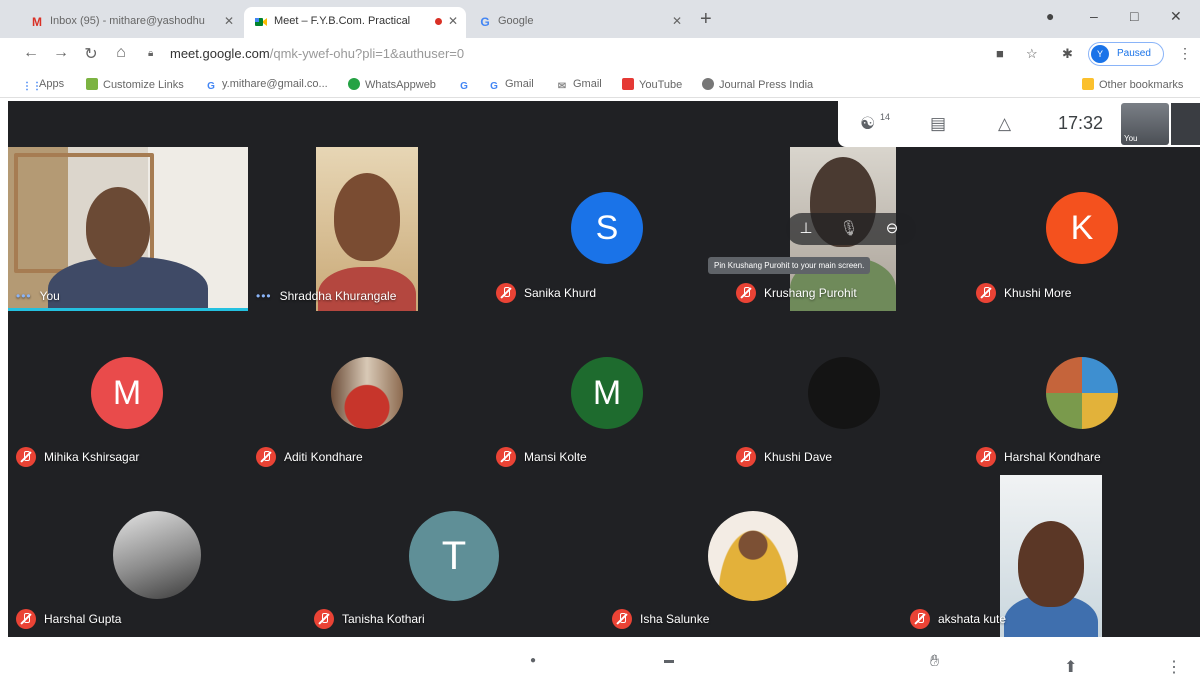 This screenshot has height=681, width=1200. Describe the element at coordinates (972, 619) in the screenshot. I see `participant-name-text: akshata kute` at that location.